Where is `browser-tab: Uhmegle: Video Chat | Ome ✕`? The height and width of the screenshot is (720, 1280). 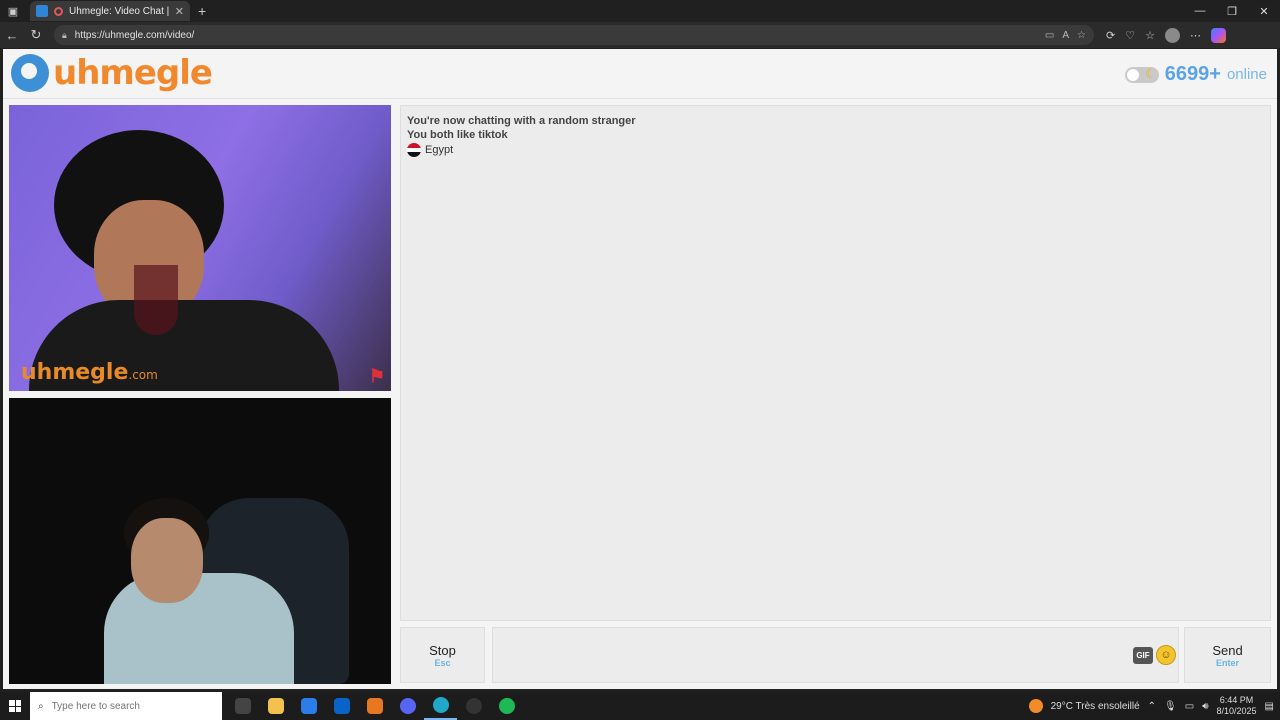
browser-tab: Uhmegle: Video Chat | Ome ✕ is located at coordinates (110, 11).